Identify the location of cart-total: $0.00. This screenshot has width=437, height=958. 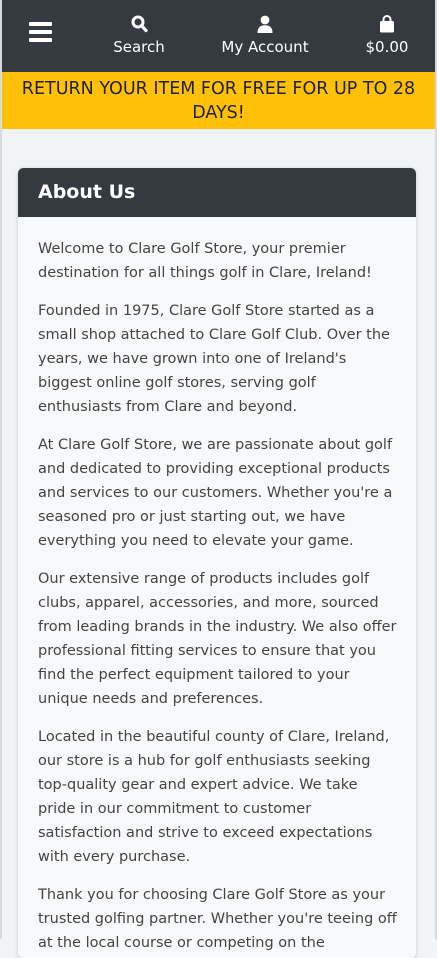
(387, 47).